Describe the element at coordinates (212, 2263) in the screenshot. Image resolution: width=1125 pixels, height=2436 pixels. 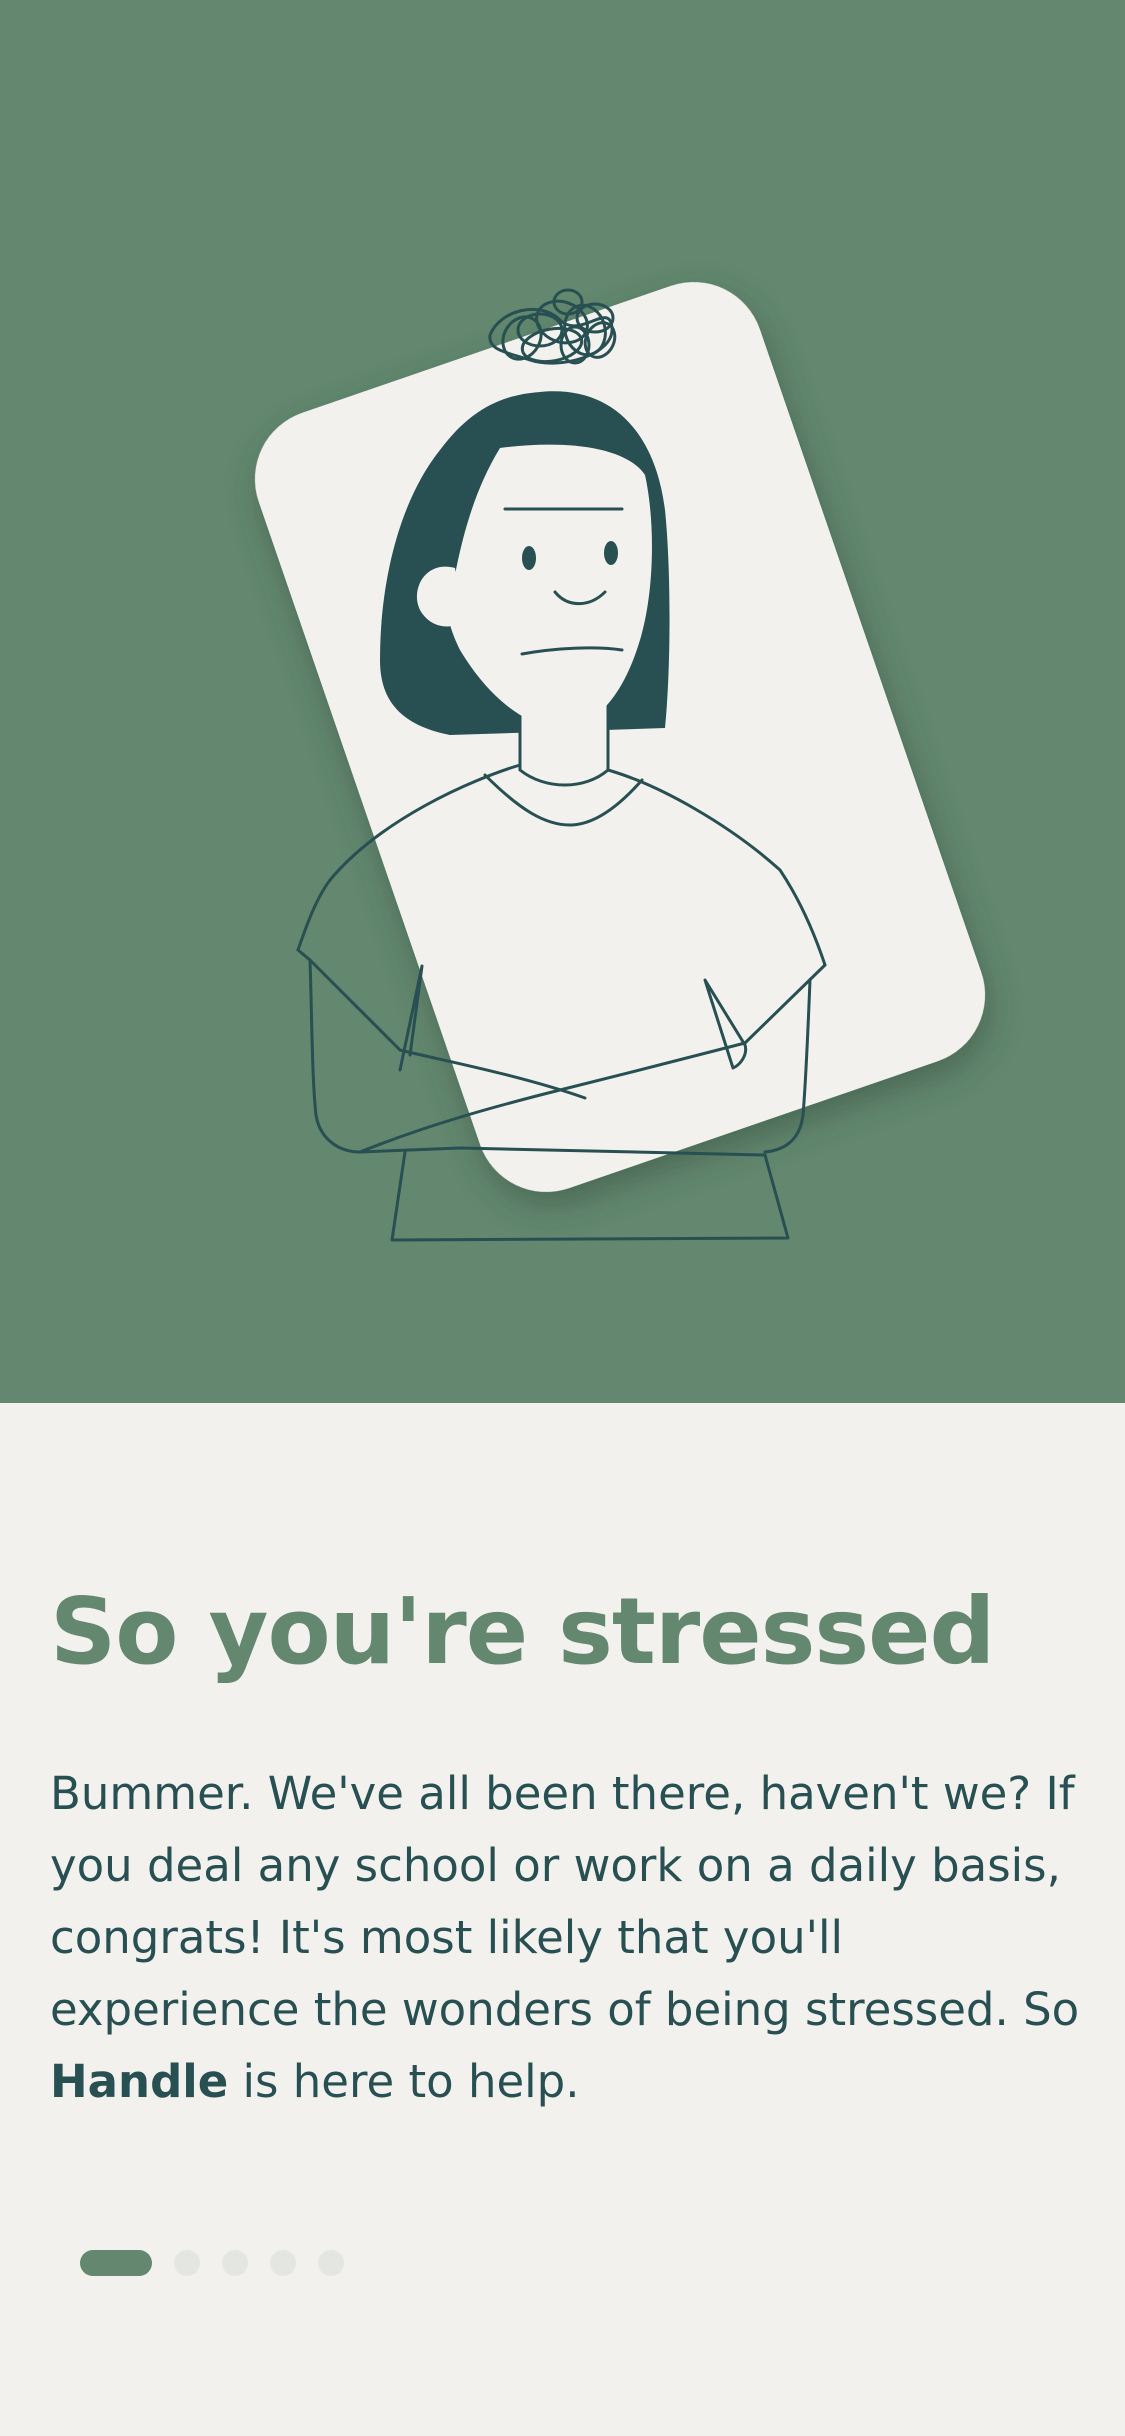
I see `page-indicator` at that location.